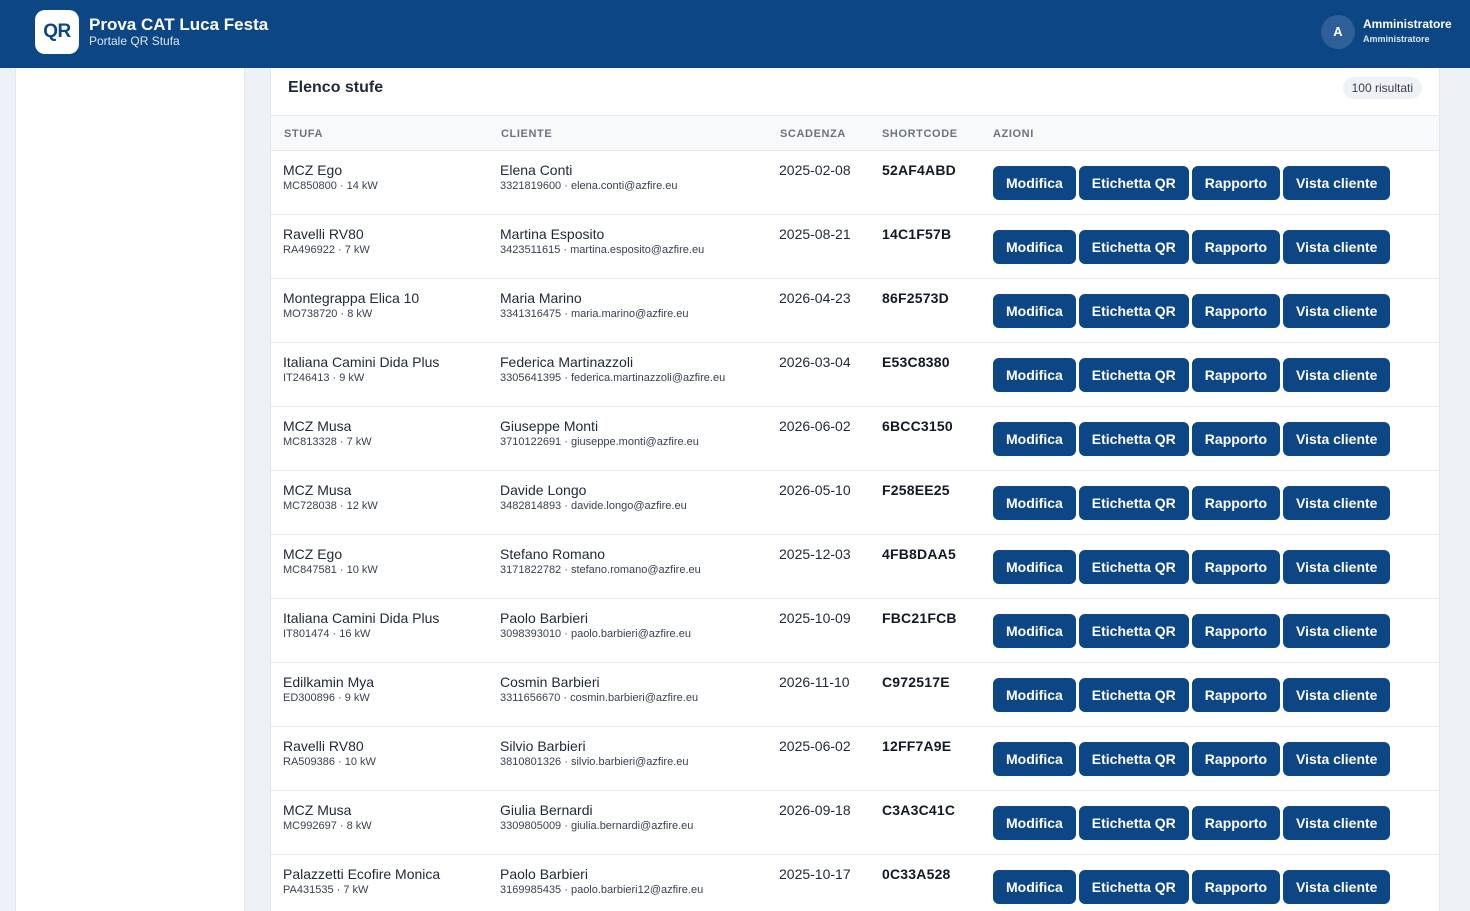  Describe the element at coordinates (815, 426) in the screenshot. I see `due-date: 2026-06-02` at that location.